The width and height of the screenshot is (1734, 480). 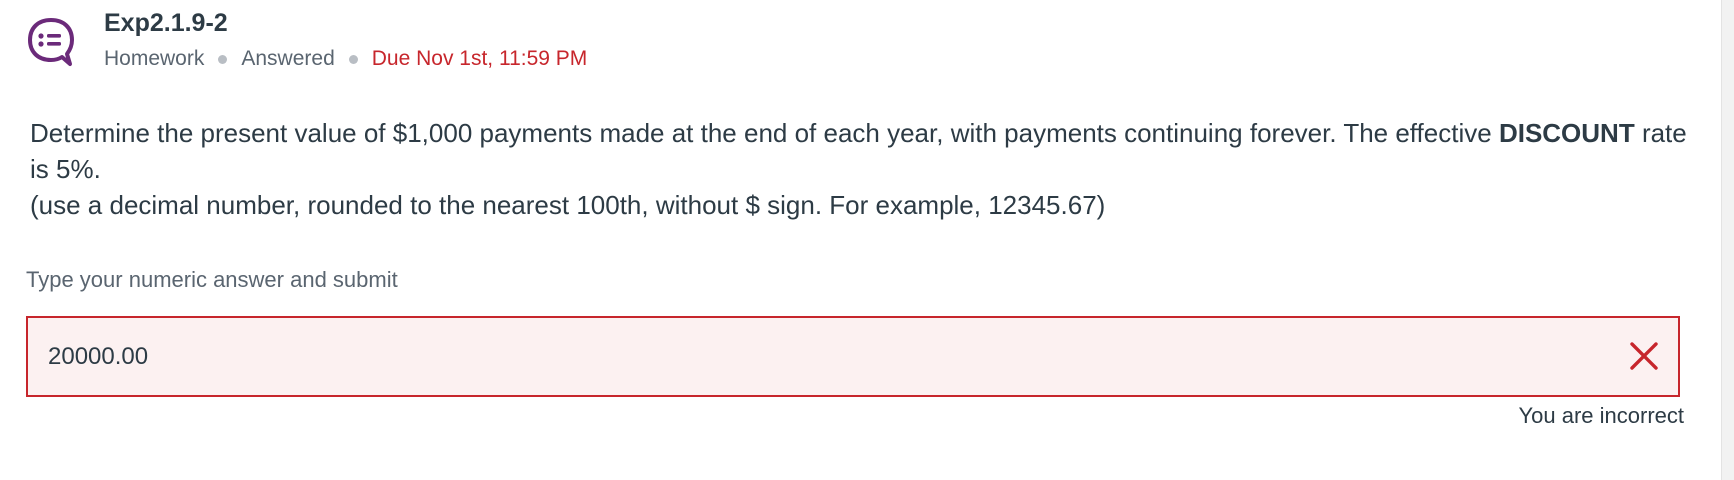 I want to click on due-date: Due Nov 1st, 11:59 PM, so click(x=479, y=58).